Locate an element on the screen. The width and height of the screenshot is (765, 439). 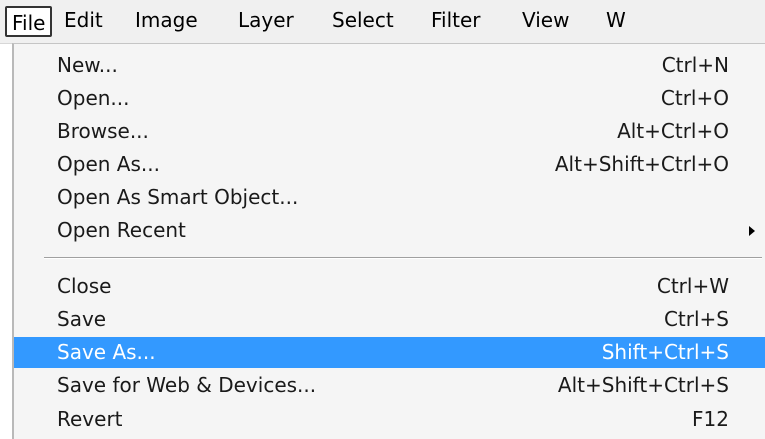
menu-item-close: Close Ctrl+W is located at coordinates (389, 286).